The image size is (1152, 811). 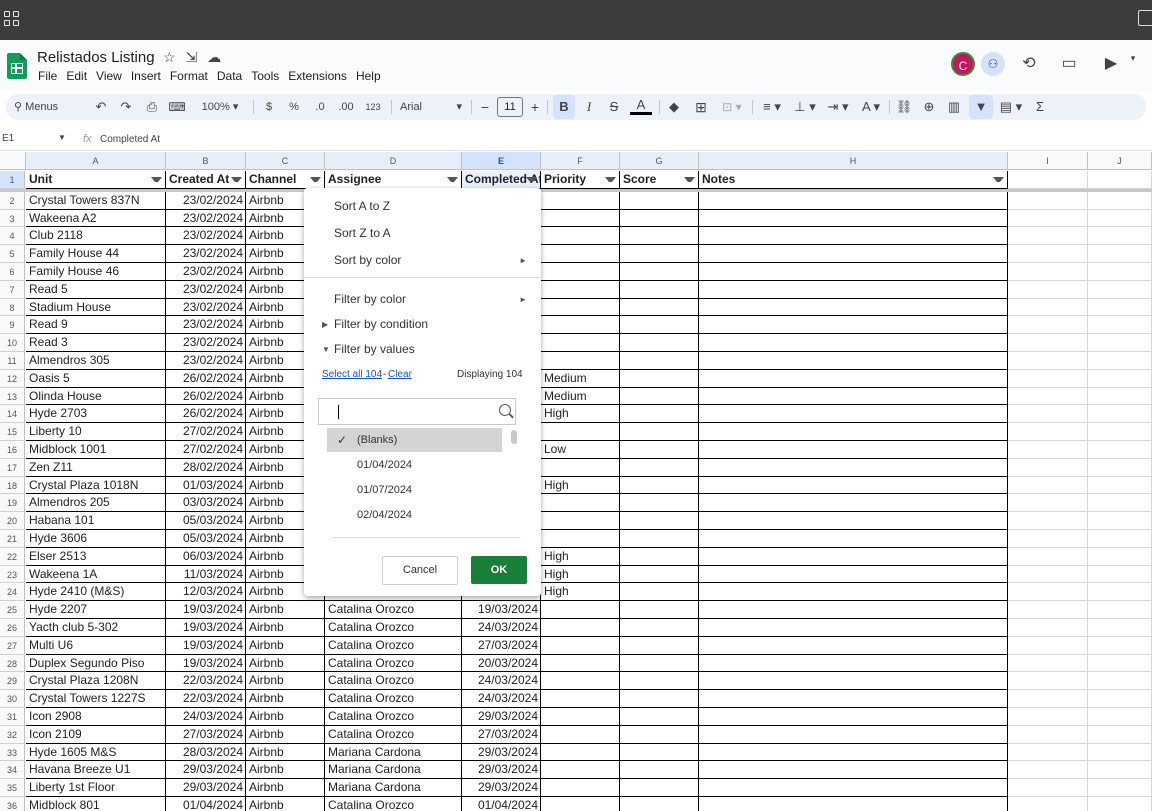 What do you see at coordinates (96, 236) in the screenshot?
I see `cell-unit: Club 2118` at bounding box center [96, 236].